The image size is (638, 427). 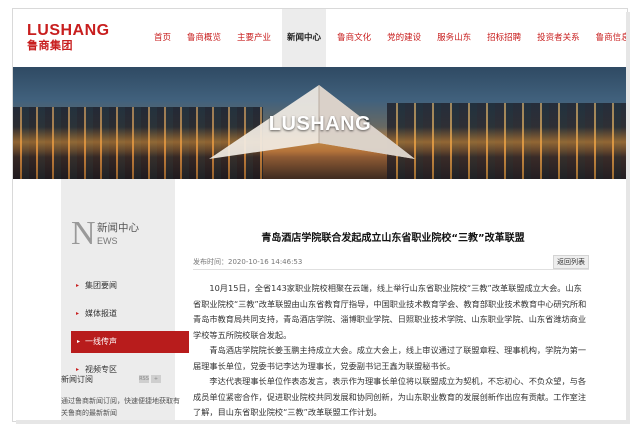 What do you see at coordinates (204, 38) in the screenshot?
I see `nav-item-overview: 鲁商概览` at bounding box center [204, 38].